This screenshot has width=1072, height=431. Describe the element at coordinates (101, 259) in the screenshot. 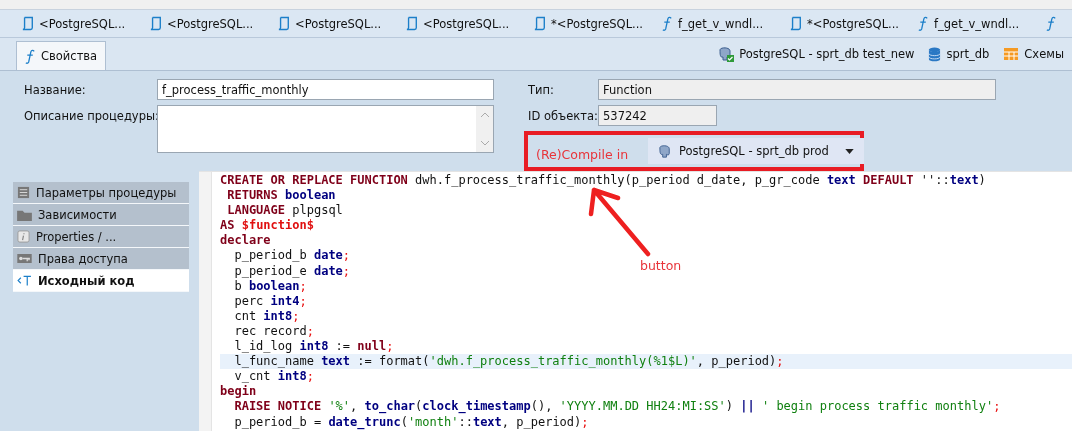

I see `nav-item: Права доступа` at that location.